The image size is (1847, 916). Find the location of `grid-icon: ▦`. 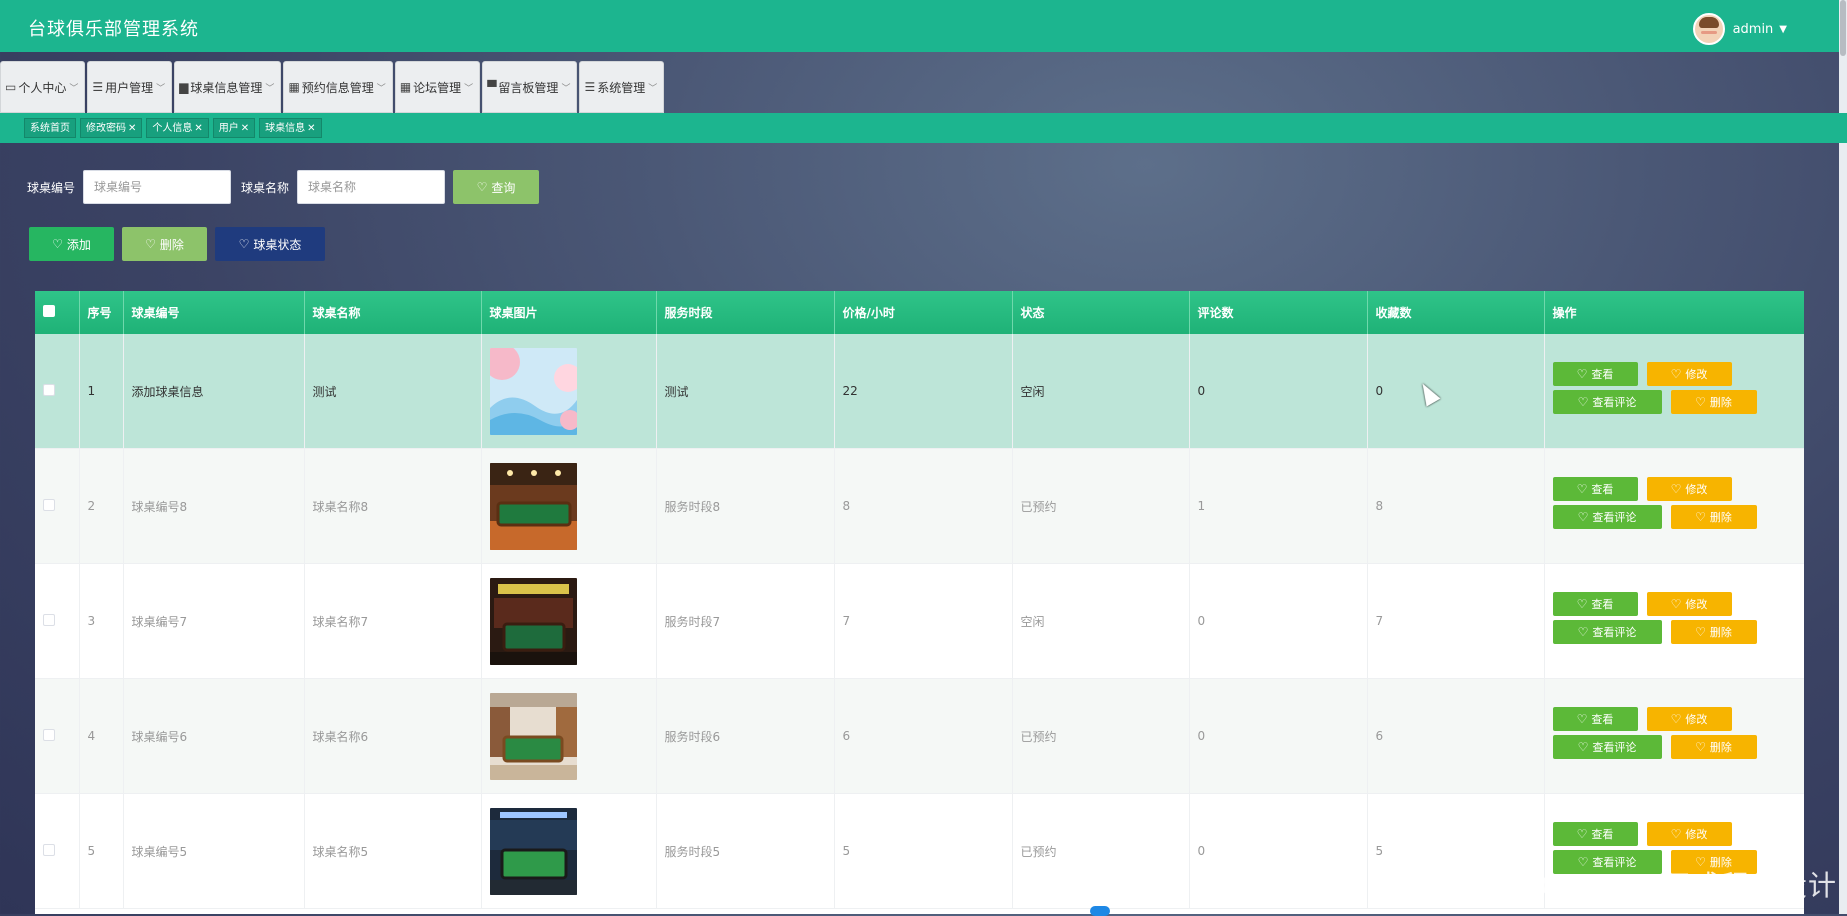

grid-icon: ▦ is located at coordinates (294, 87).